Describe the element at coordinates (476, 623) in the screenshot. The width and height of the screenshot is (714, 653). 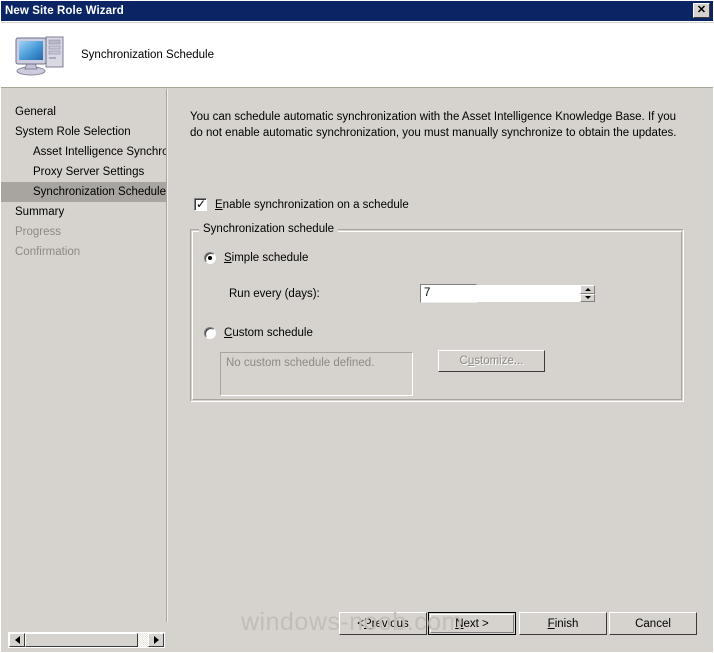
I see `label-rest: ext >` at that location.